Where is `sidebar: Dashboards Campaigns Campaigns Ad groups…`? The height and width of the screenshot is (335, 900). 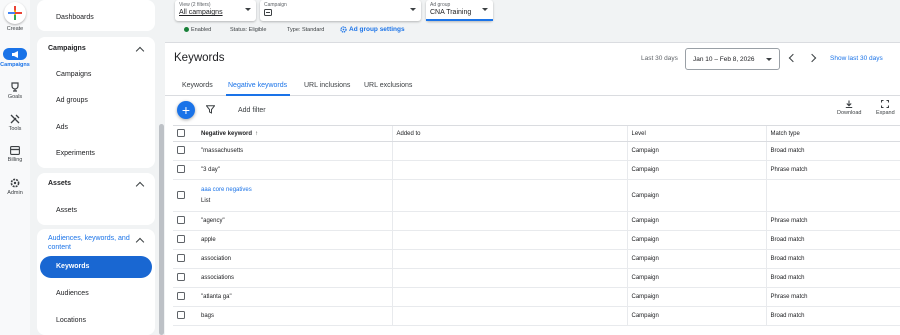 sidebar: Dashboards Campaigns Campaigns Ad groups… is located at coordinates (97, 167).